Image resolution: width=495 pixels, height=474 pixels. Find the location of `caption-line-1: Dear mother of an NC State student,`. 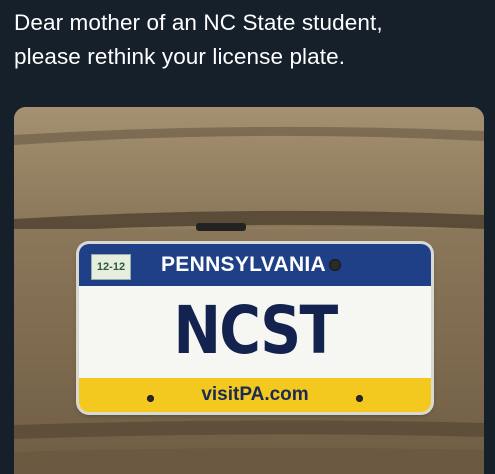

caption-line-1: Dear mother of an NC State student, is located at coordinates (198, 22).